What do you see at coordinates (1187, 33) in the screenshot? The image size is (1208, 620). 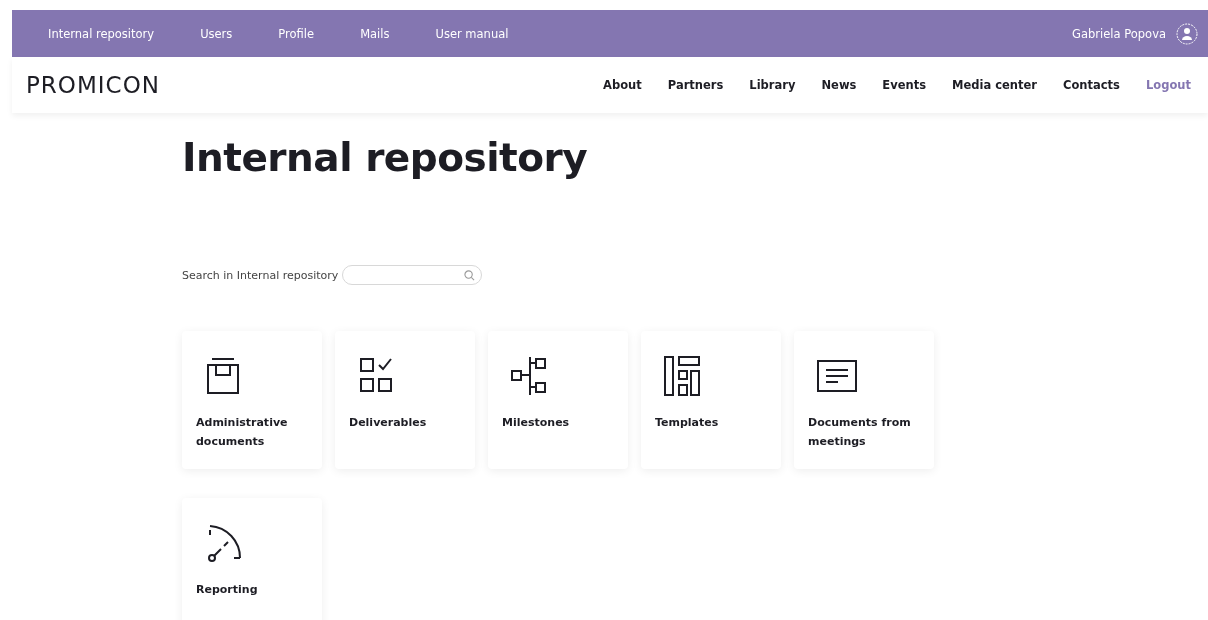 I see `user-avatar-icon` at bounding box center [1187, 33].